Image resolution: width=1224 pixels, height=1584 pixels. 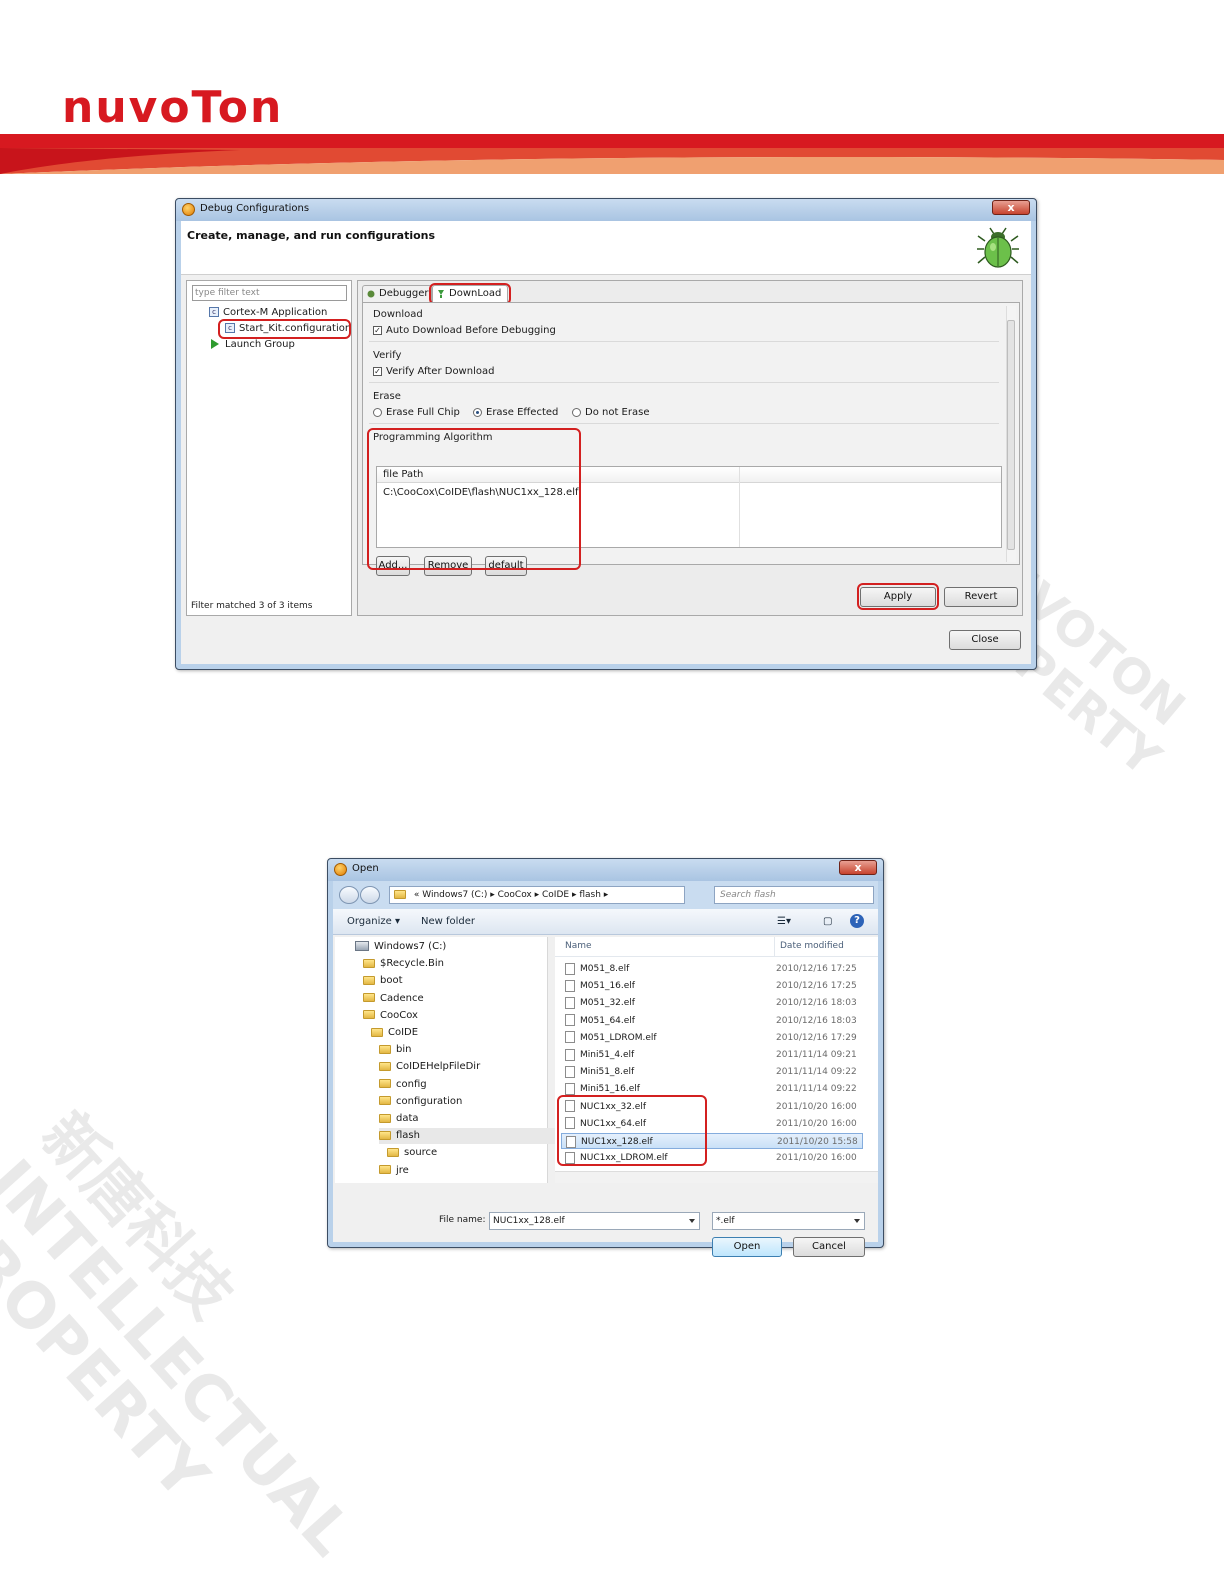 I want to click on nav-item: bin, so click(x=395, y=1050).